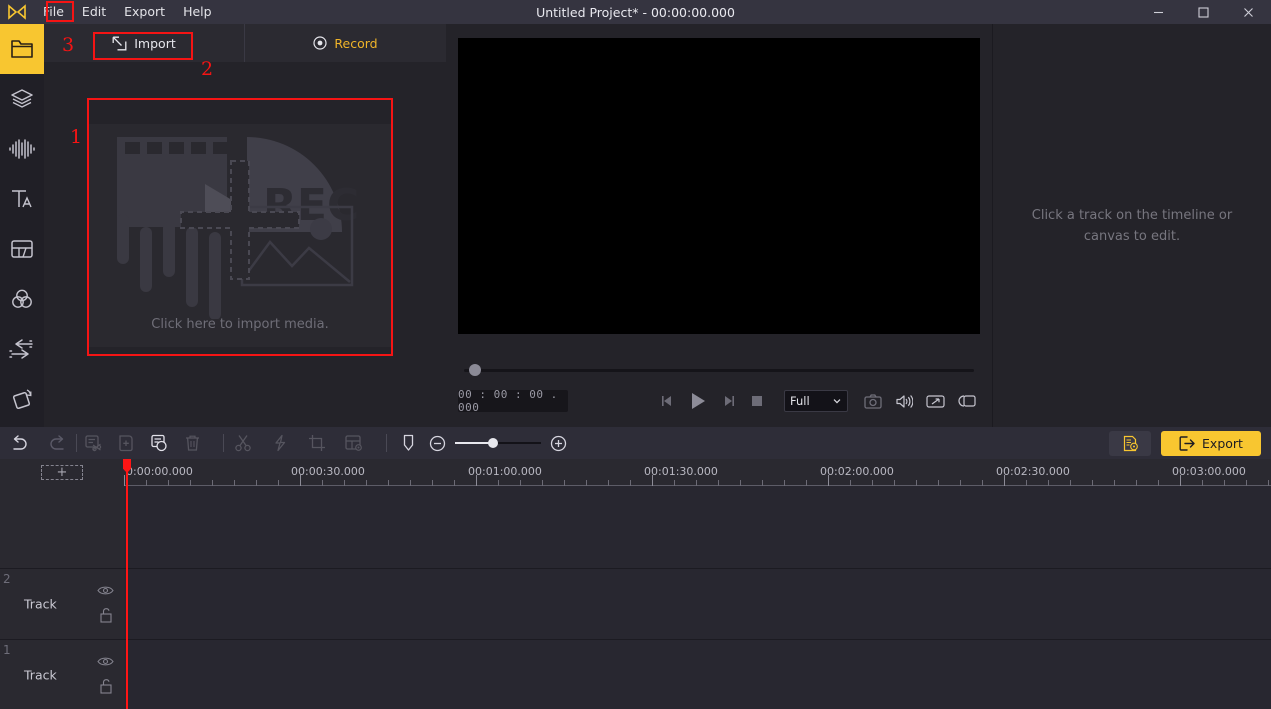  I want to click on player-extra-controls, so click(920, 401).